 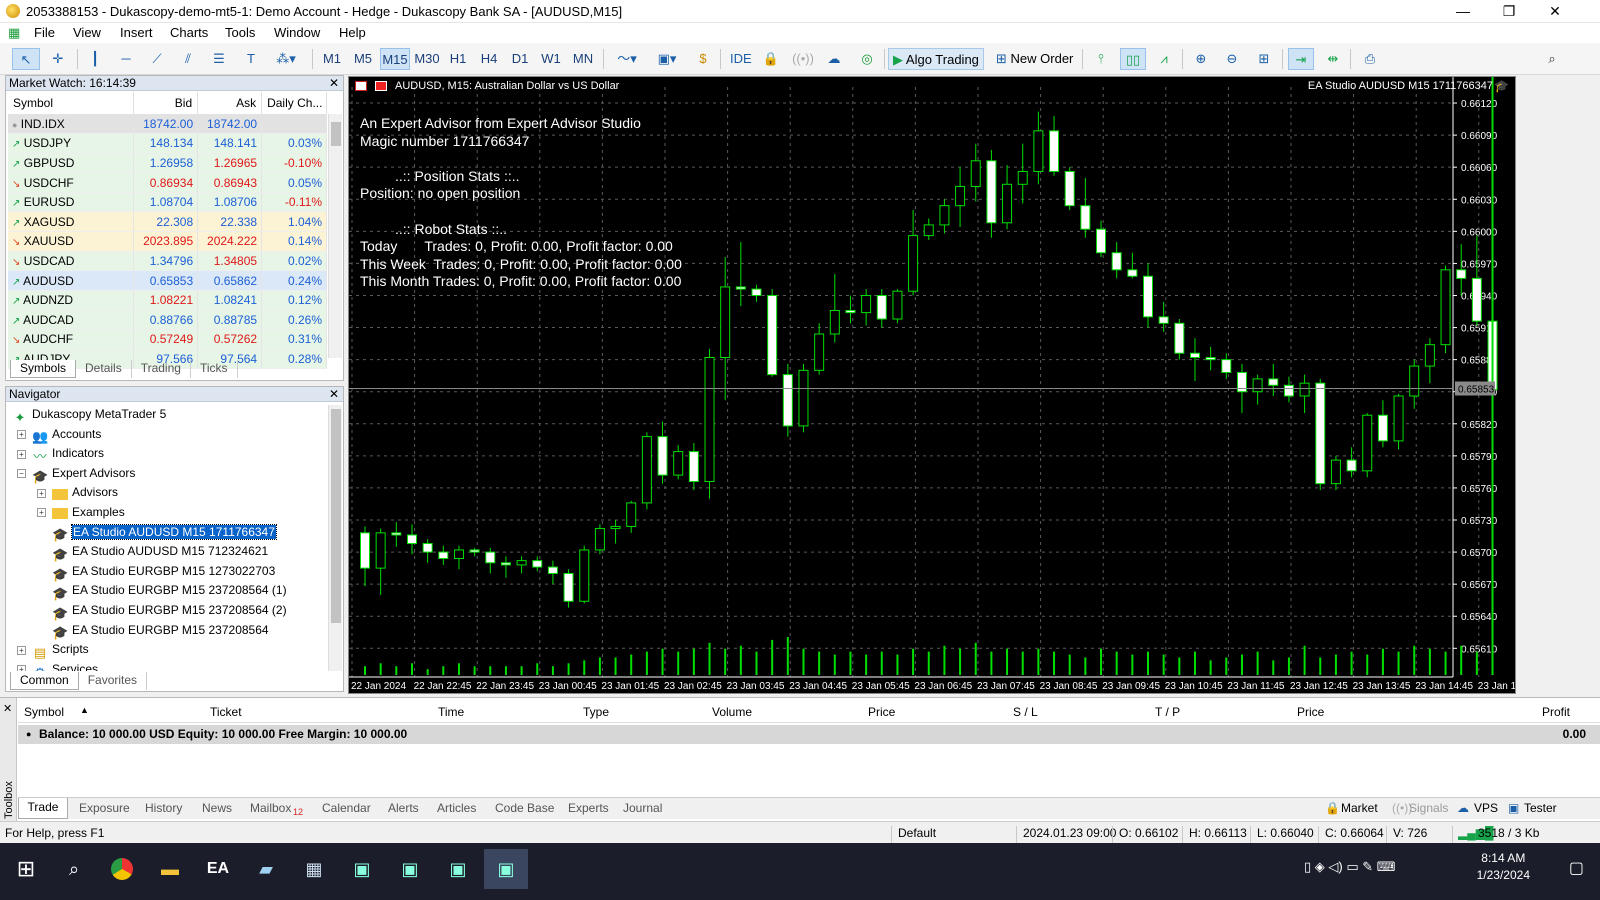 What do you see at coordinates (335, 236) in the screenshot?
I see `market-watch-scrollbar` at bounding box center [335, 236].